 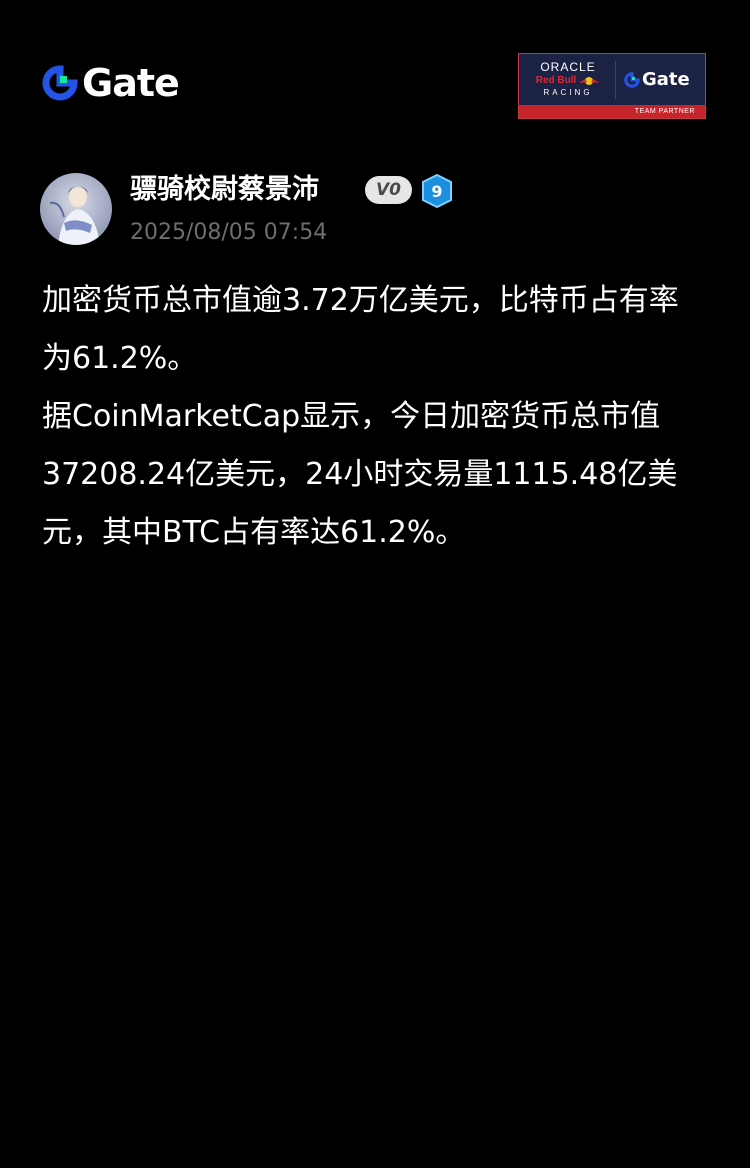 I want to click on team-partner-badge: ORACLE Red Bull RACING Gate TEAM PARTNER, so click(x=612, y=86).